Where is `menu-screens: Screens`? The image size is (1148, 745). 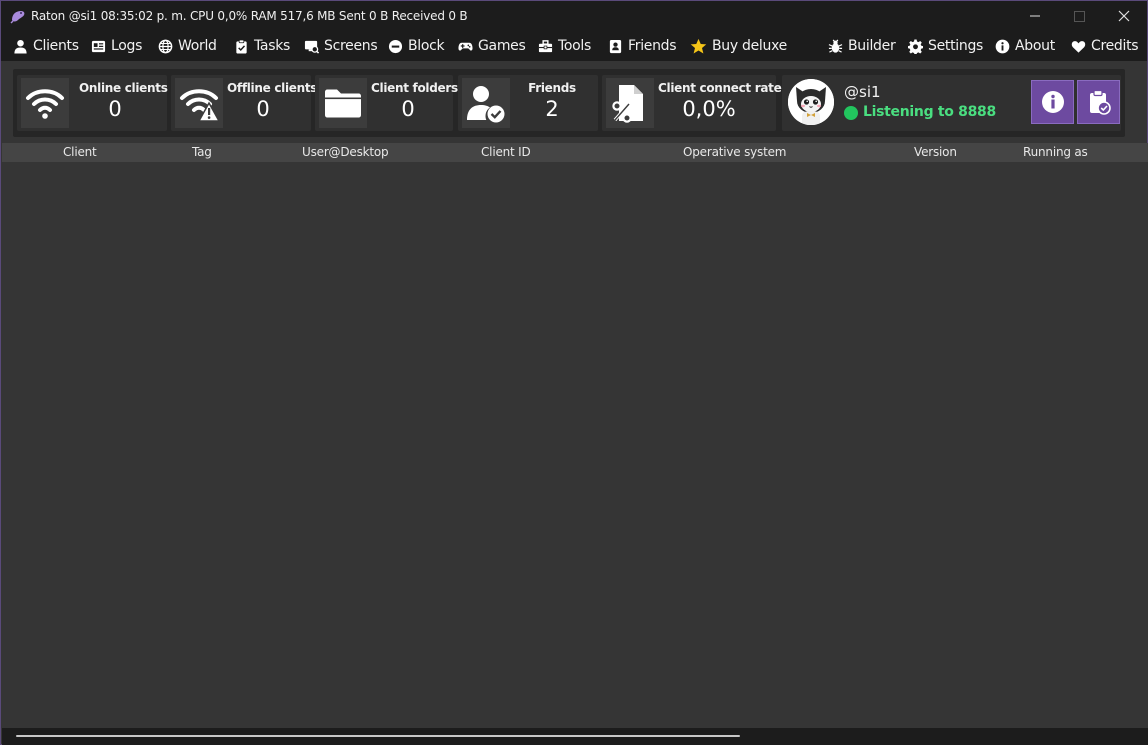
menu-screens: Screens is located at coordinates (341, 46).